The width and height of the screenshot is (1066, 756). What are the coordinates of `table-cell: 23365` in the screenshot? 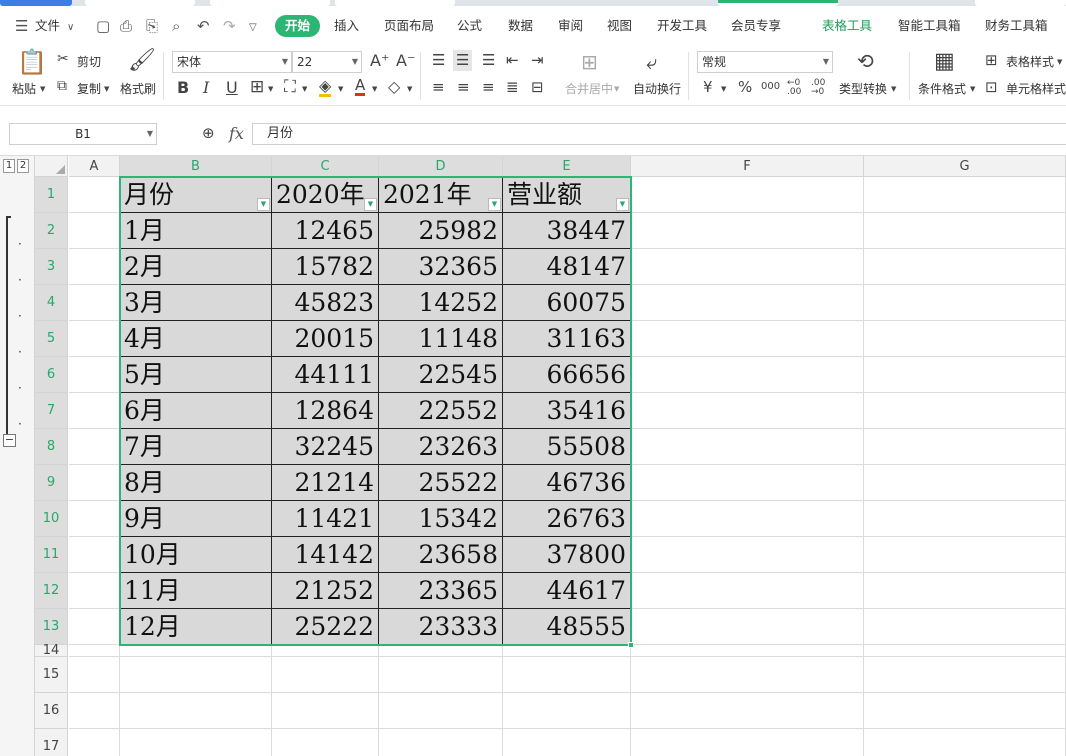 It's located at (441, 591).